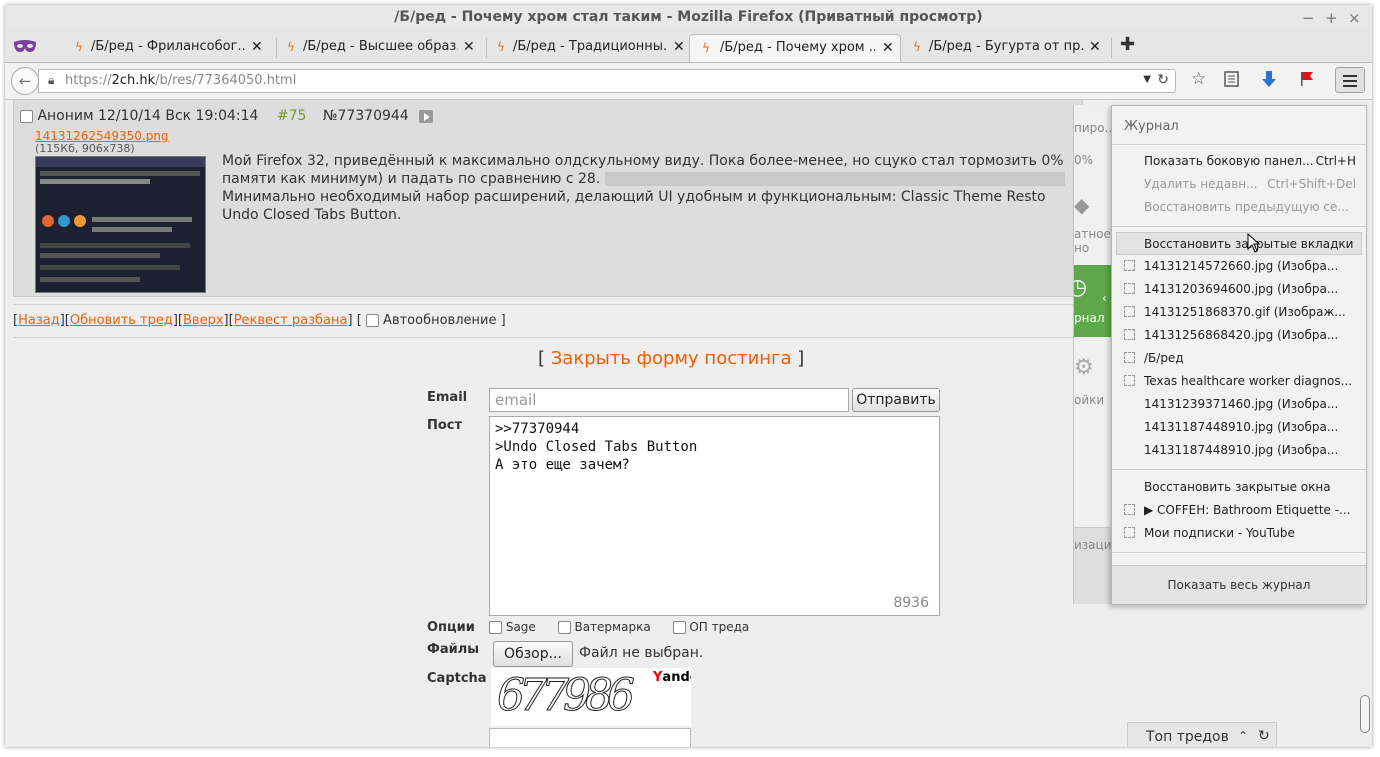 The image size is (1380, 757). What do you see at coordinates (669, 400) in the screenshot?
I see `email-input: email` at bounding box center [669, 400].